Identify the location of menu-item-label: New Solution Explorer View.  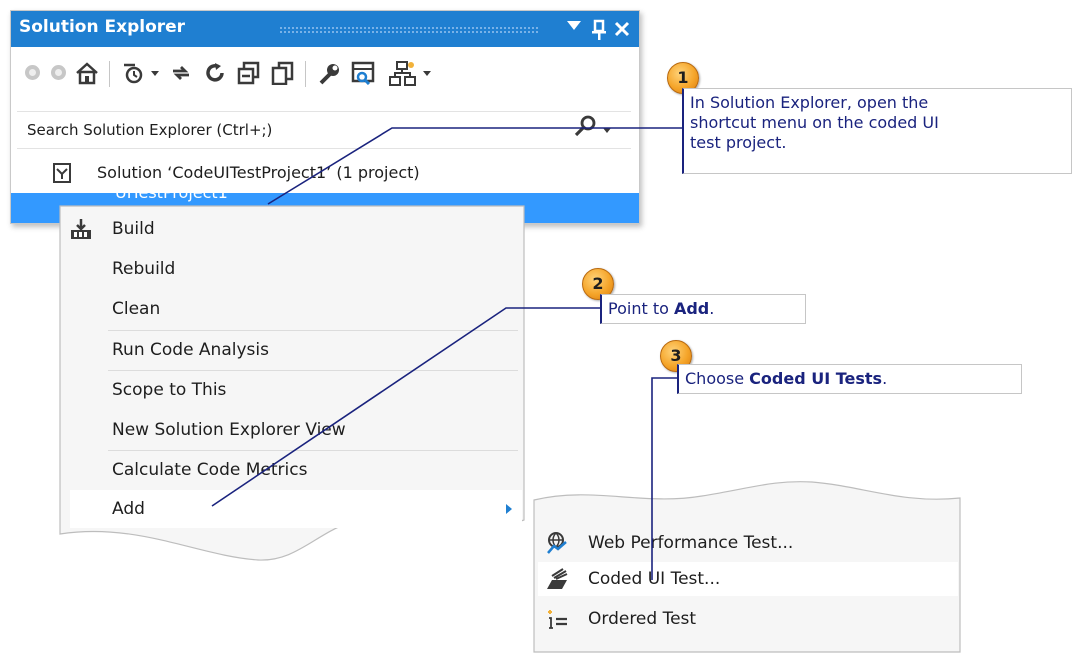
(229, 430).